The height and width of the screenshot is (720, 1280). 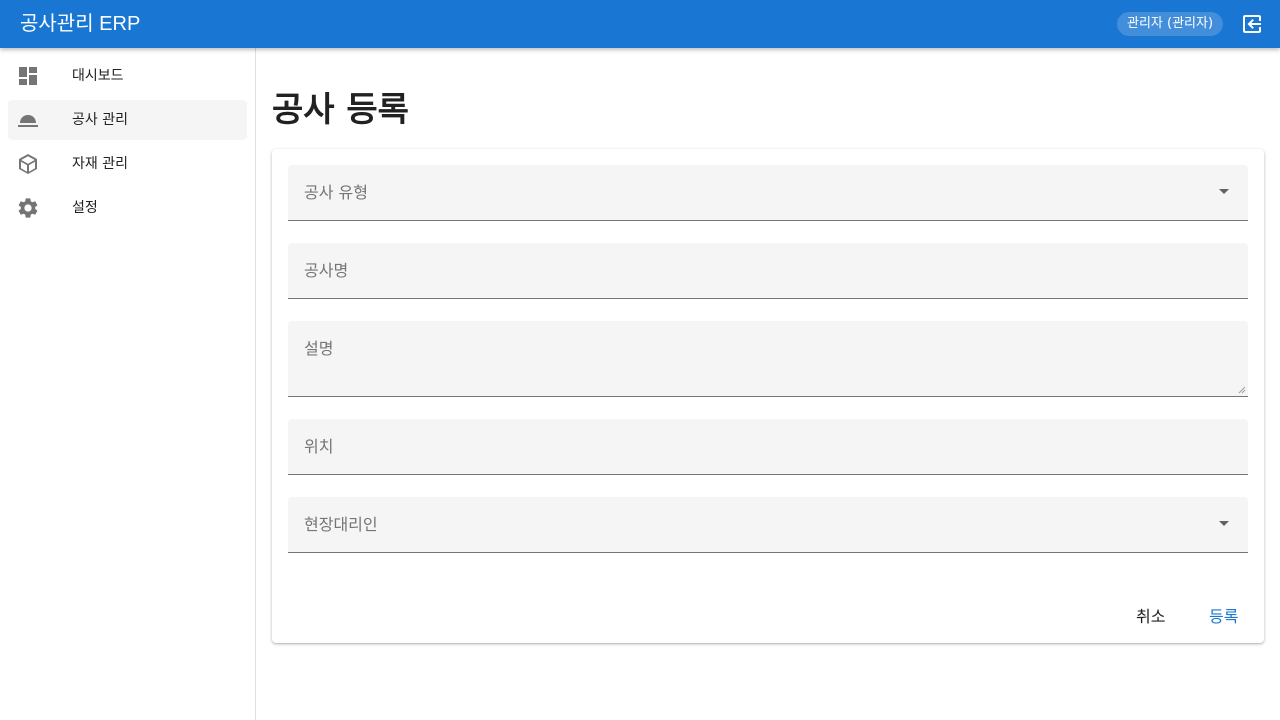 I want to click on description-label: 설명, so click(x=319, y=348).